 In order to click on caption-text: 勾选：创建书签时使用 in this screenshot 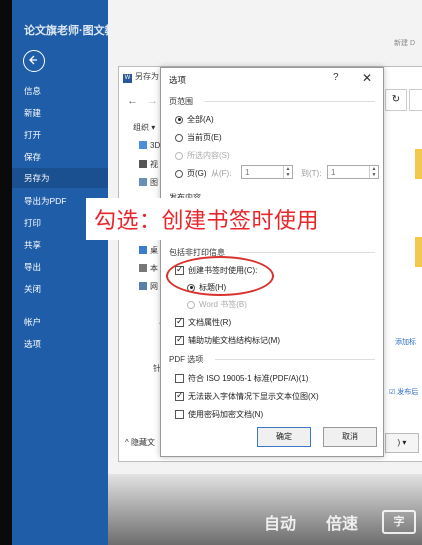, I will do `click(207, 221)`.